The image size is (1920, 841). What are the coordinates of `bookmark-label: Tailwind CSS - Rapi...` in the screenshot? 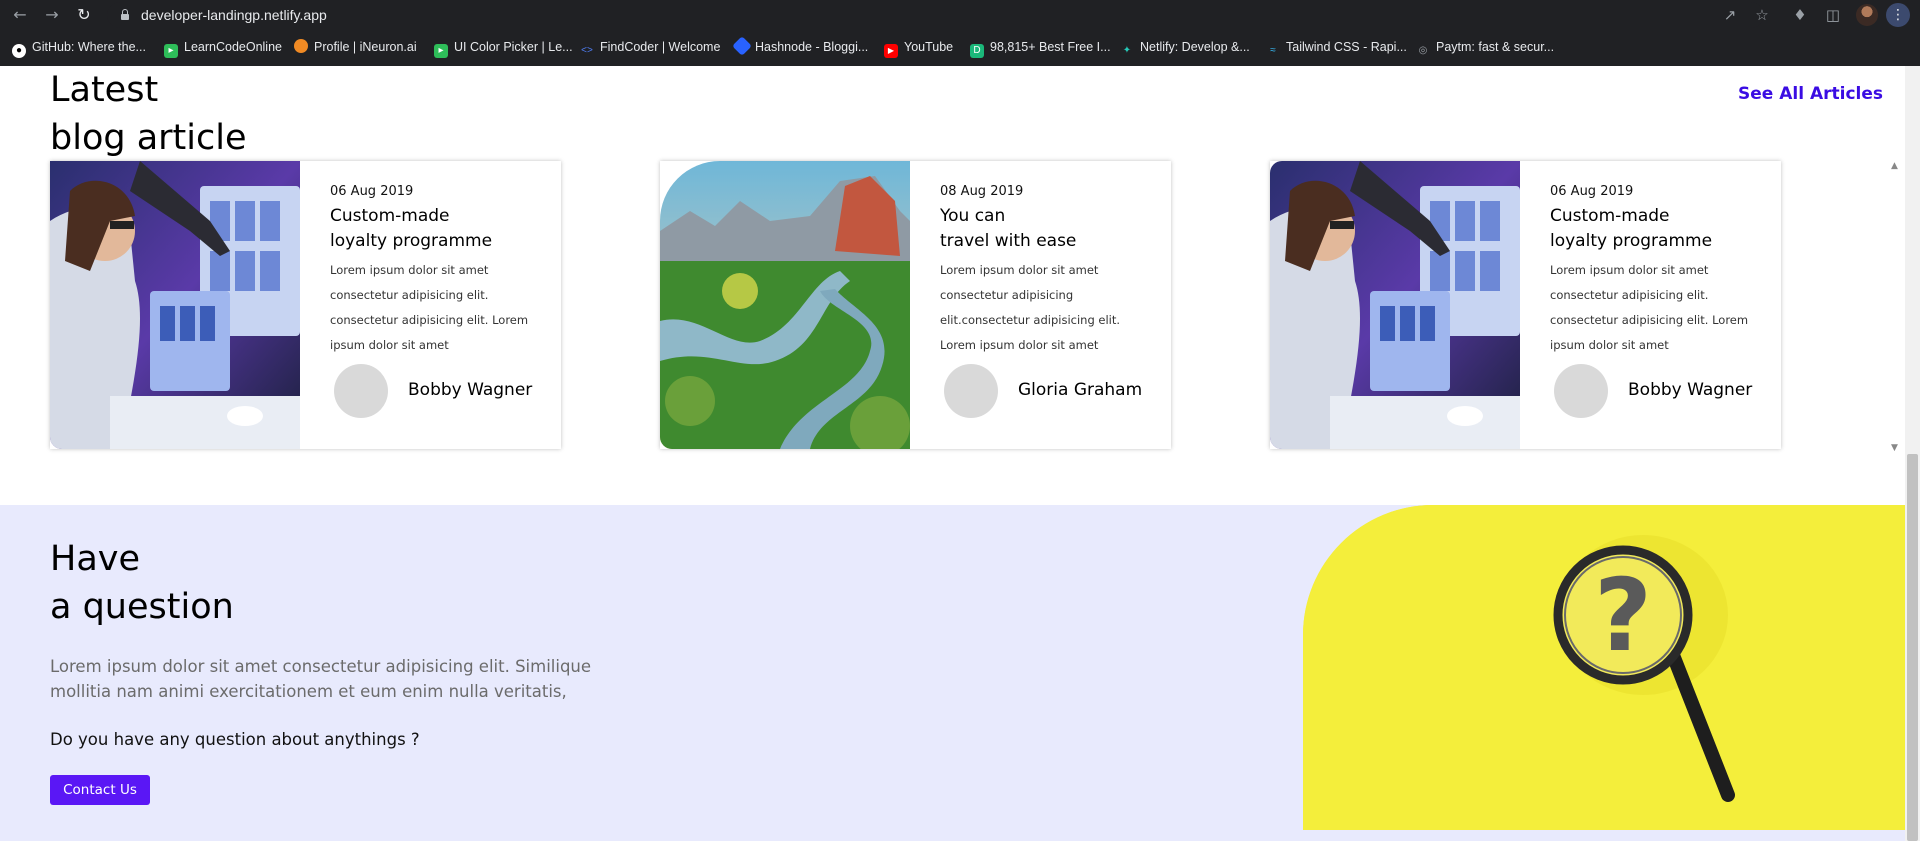 It's located at (1346, 47).